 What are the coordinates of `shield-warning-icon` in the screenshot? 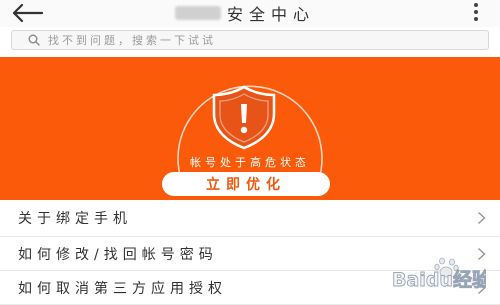 It's located at (244, 117).